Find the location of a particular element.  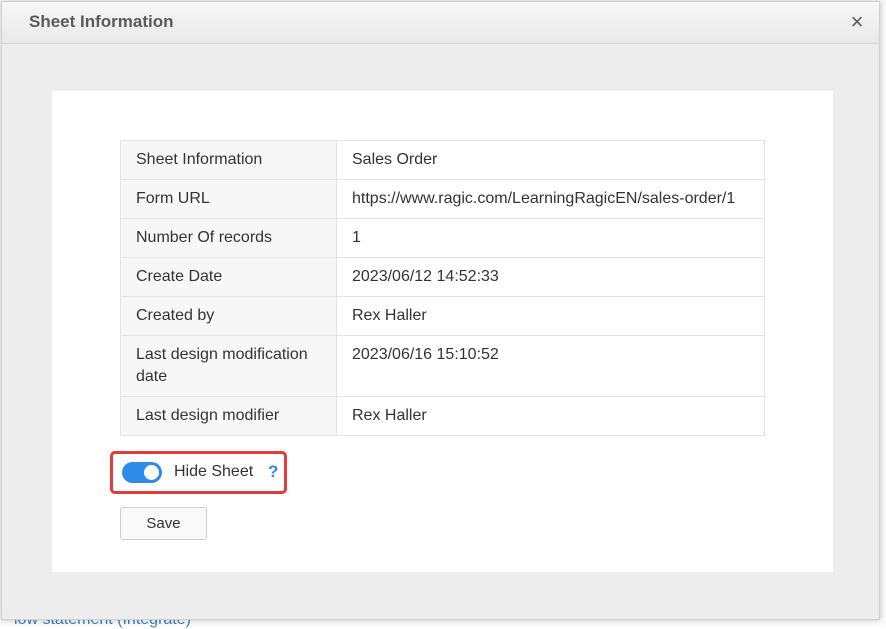

table-row: Sheet Information Sales Order is located at coordinates (442, 160).